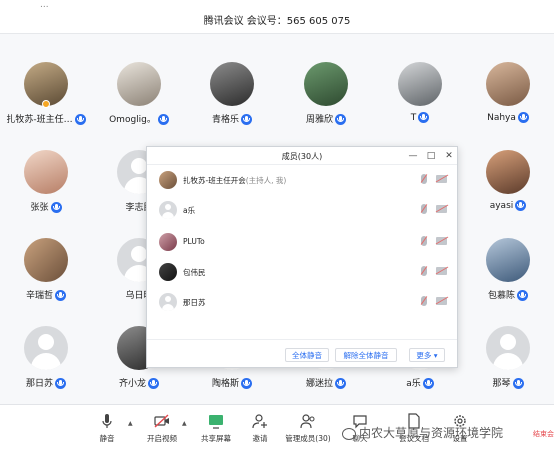 This screenshot has height=460, width=554. I want to click on participant-tile: 张张, so click(46, 190).